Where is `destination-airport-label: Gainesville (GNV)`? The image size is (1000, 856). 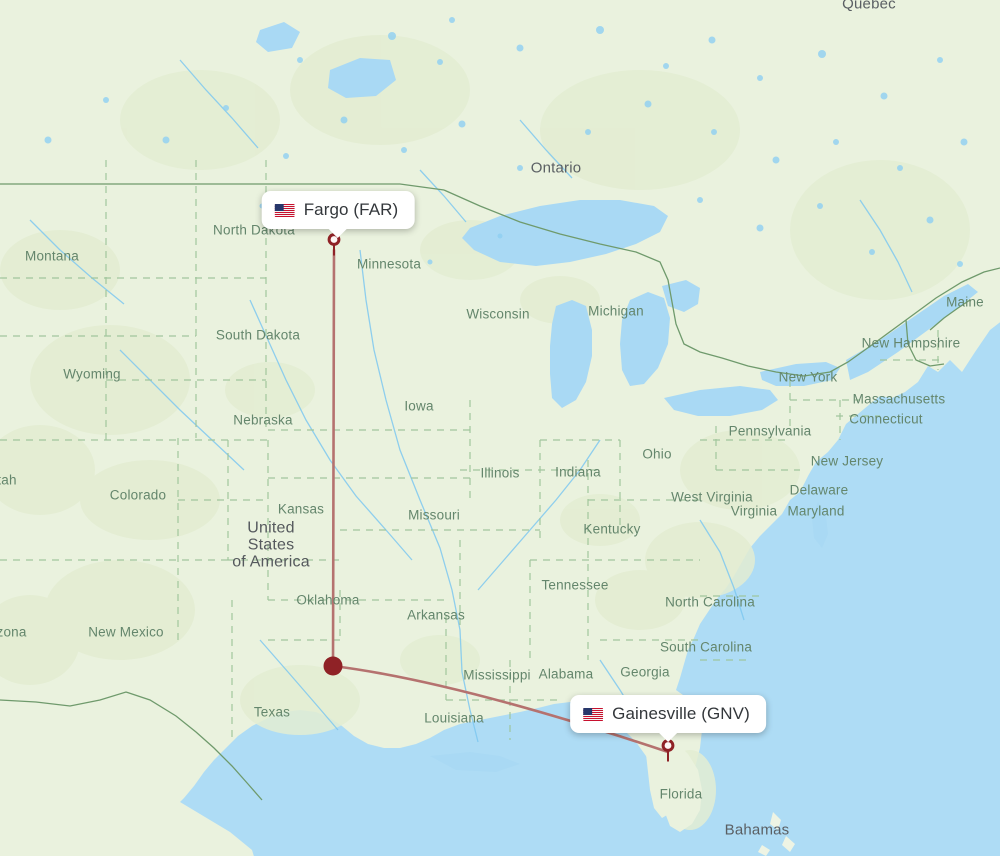 destination-airport-label: Gainesville (GNV) is located at coordinates (681, 713).